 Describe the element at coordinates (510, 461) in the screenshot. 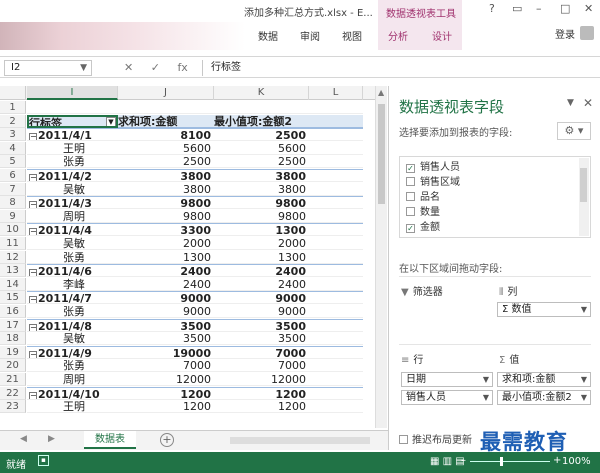

I see `zoom-slider` at that location.